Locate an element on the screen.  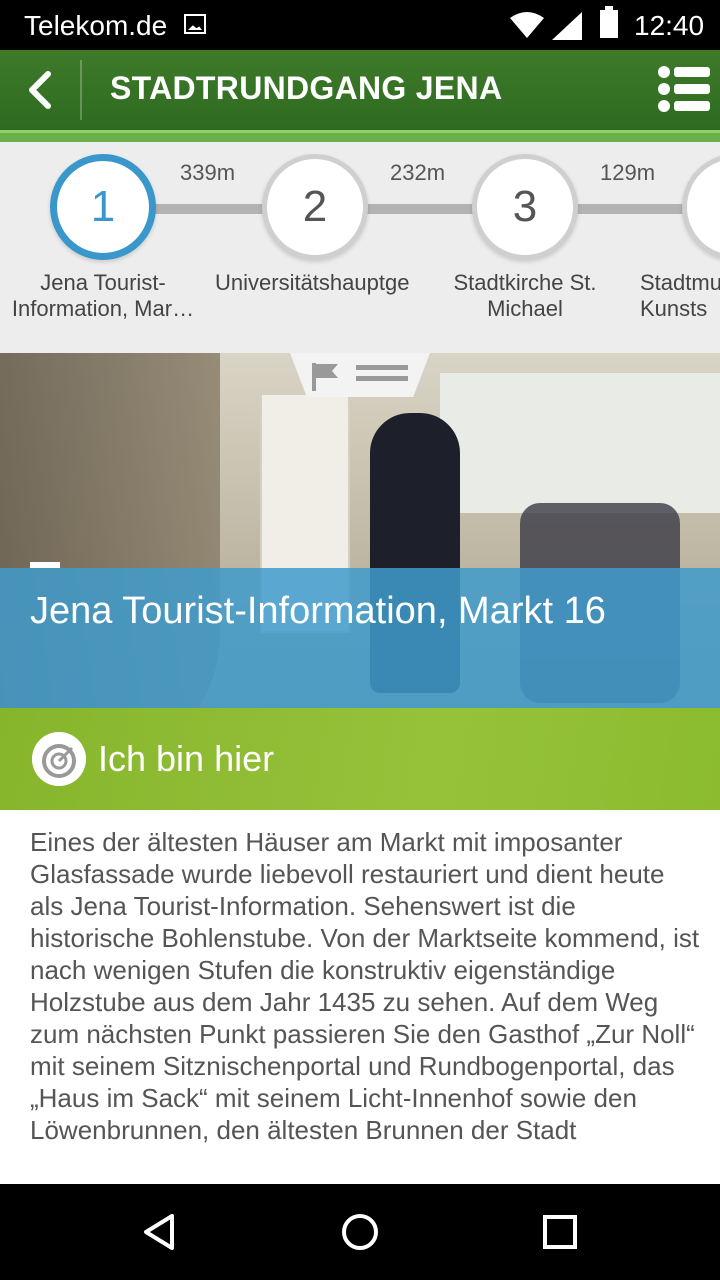
system-nav-bar is located at coordinates (360, 1232).